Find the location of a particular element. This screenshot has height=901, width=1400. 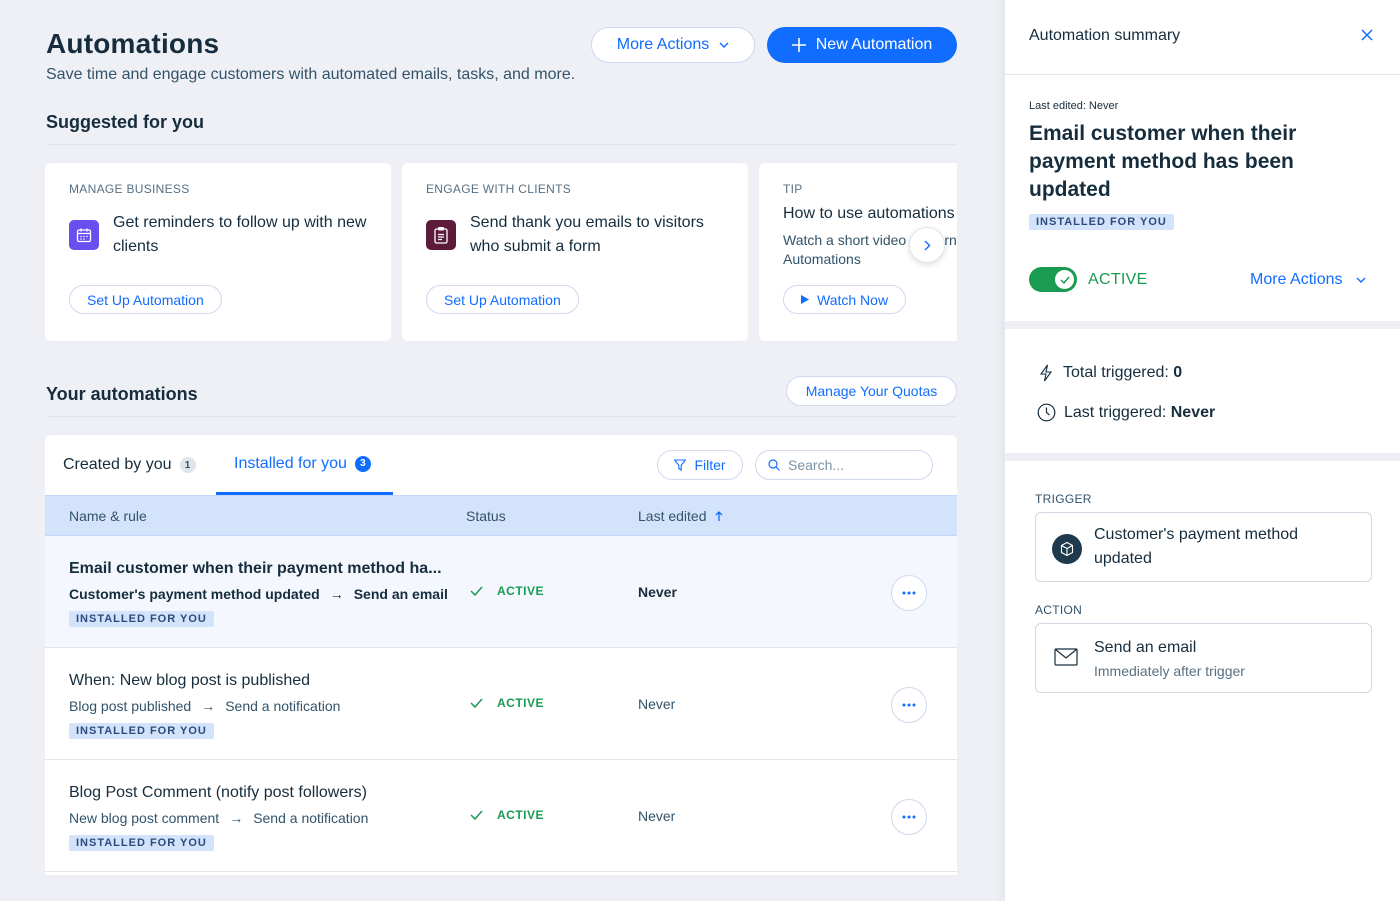

panel-header: Automation summary is located at coordinates (1202, 37).